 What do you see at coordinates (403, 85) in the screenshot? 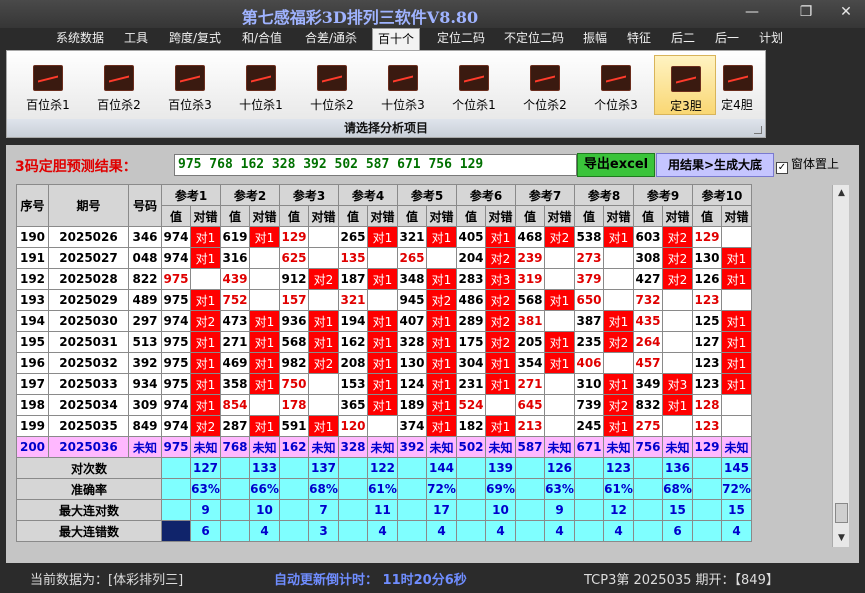
I see `toolbar-button: 十位杀3` at bounding box center [403, 85].